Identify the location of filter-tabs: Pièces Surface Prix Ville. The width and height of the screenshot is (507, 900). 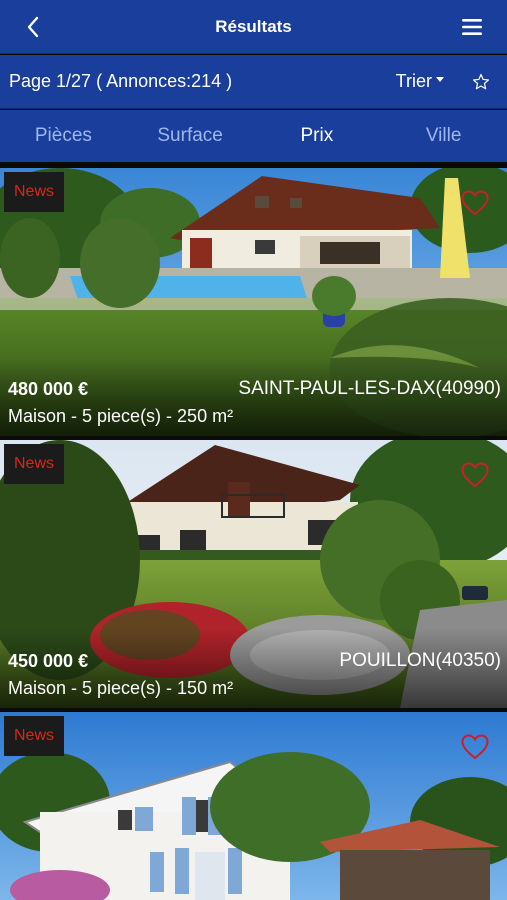
(253, 136).